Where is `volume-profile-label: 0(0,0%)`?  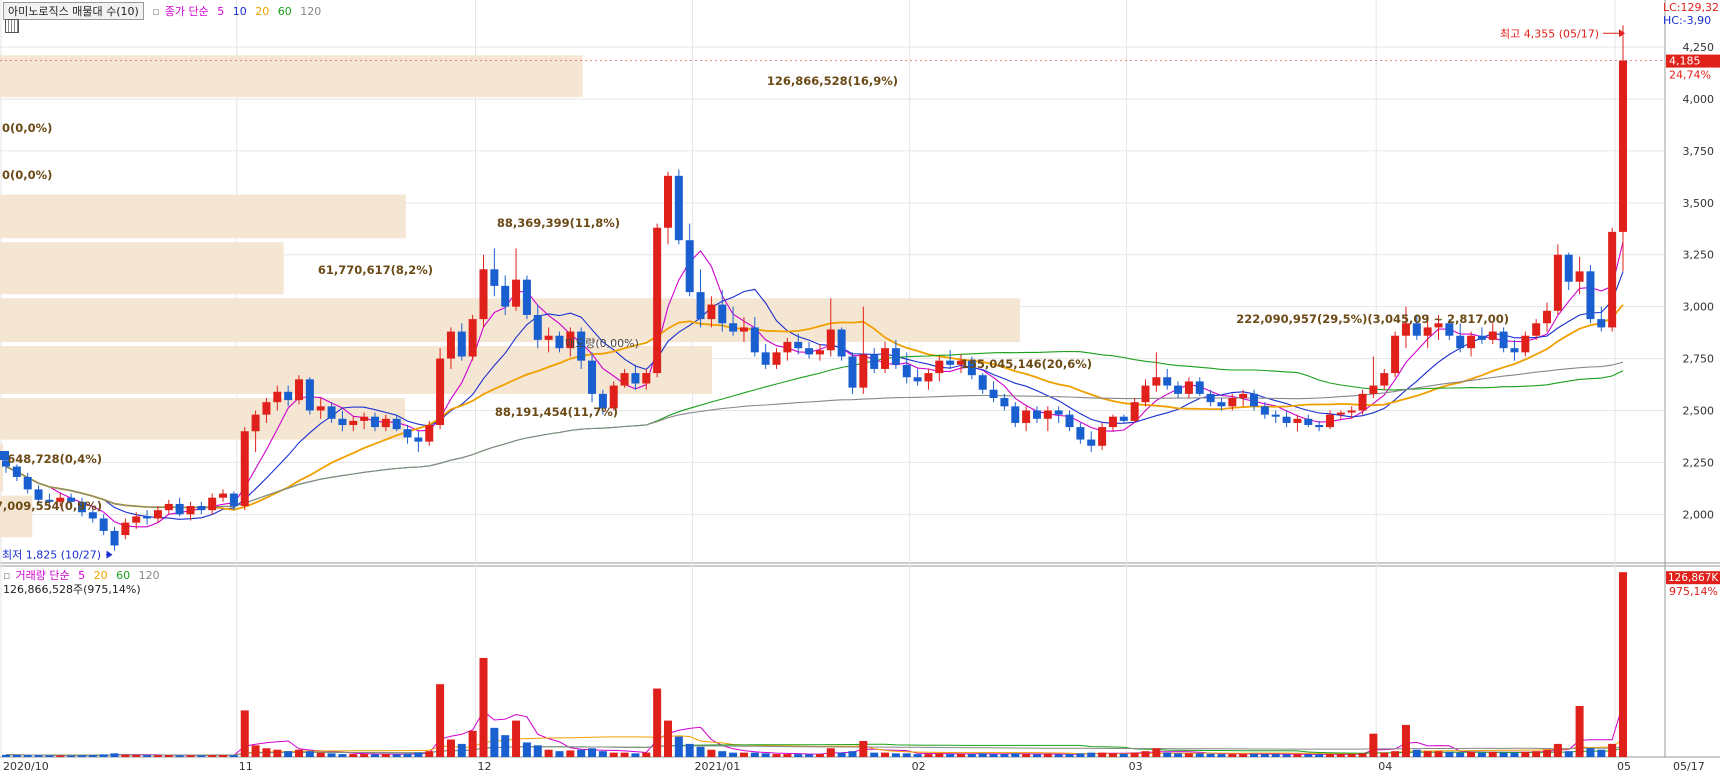
volume-profile-label: 0(0,0%) is located at coordinates (27, 128).